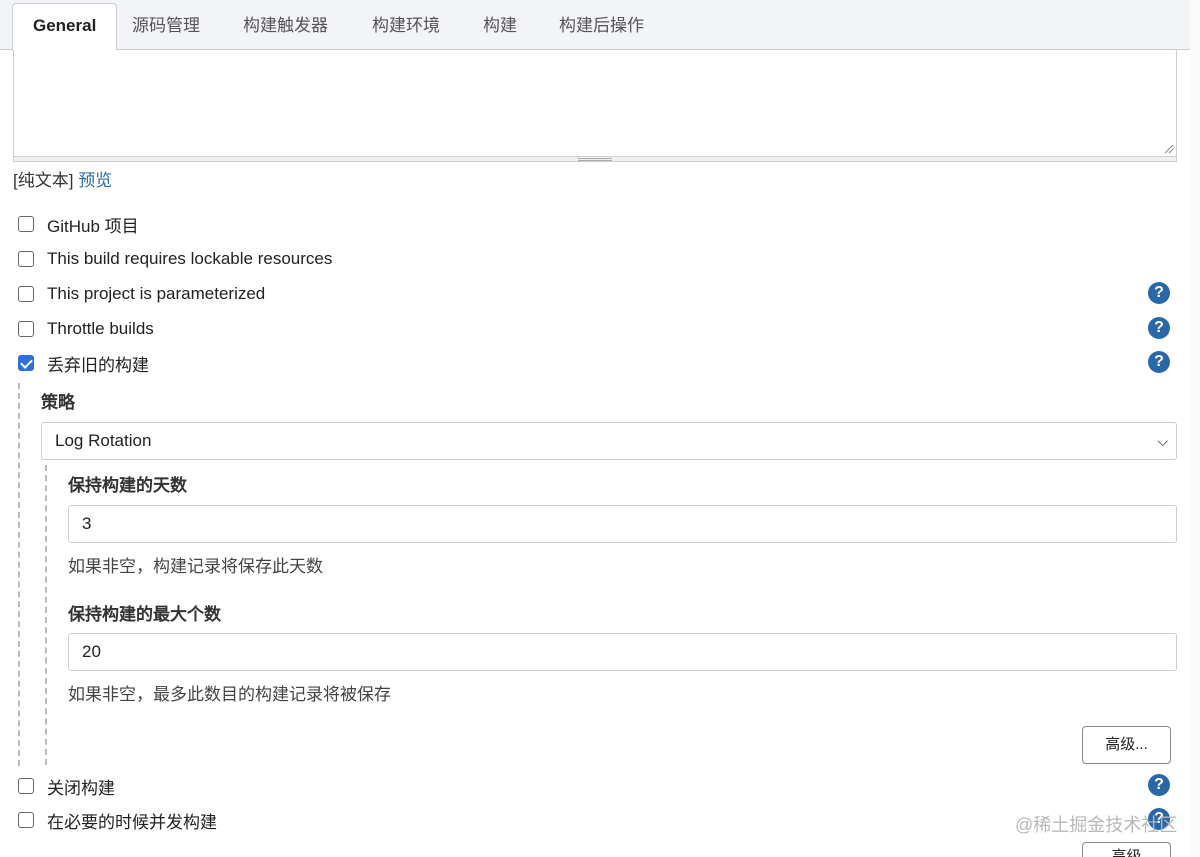 The width and height of the screenshot is (1200, 857). Describe the element at coordinates (127, 485) in the screenshot. I see `days-to-keep-label: 保持构建的天数` at that location.